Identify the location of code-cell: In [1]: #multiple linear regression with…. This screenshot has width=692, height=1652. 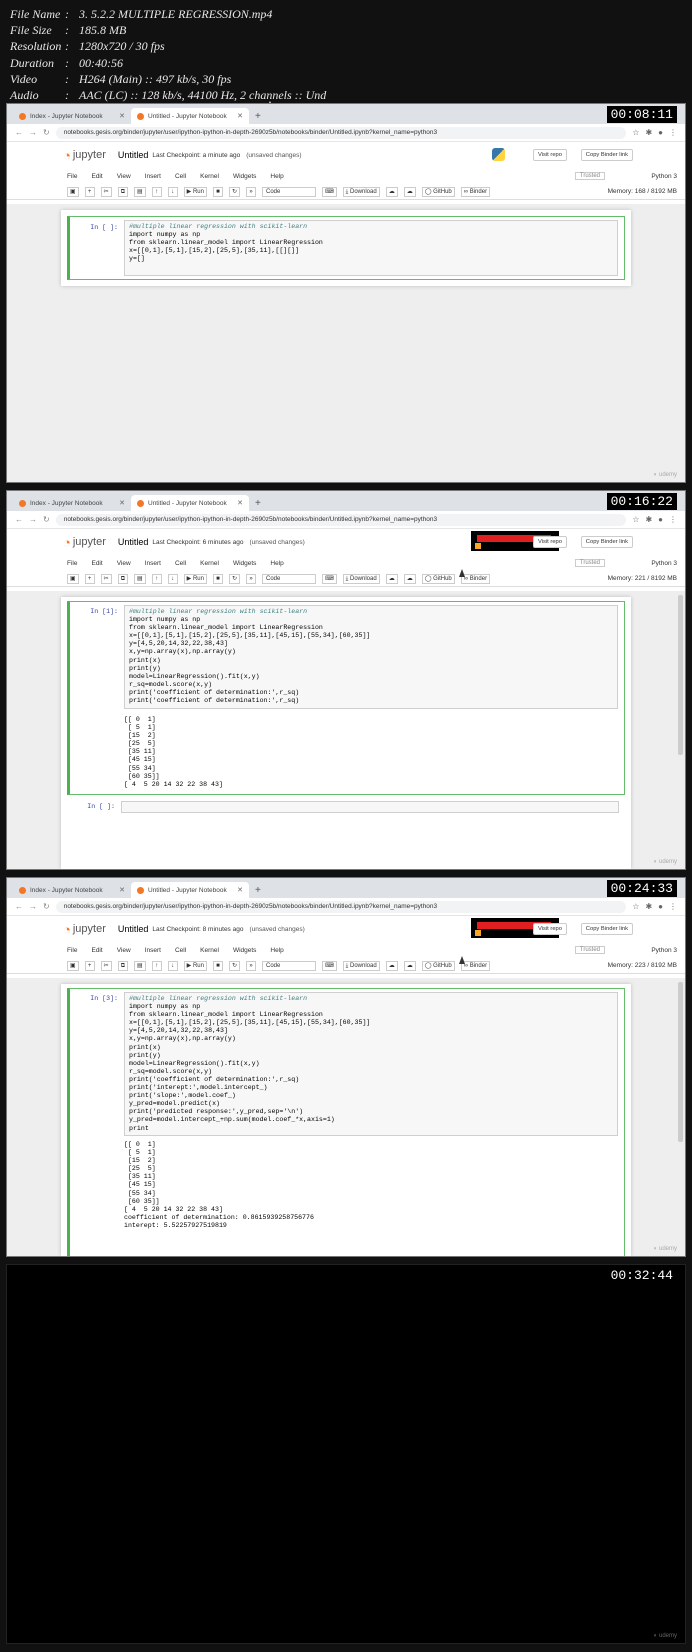
(346, 698).